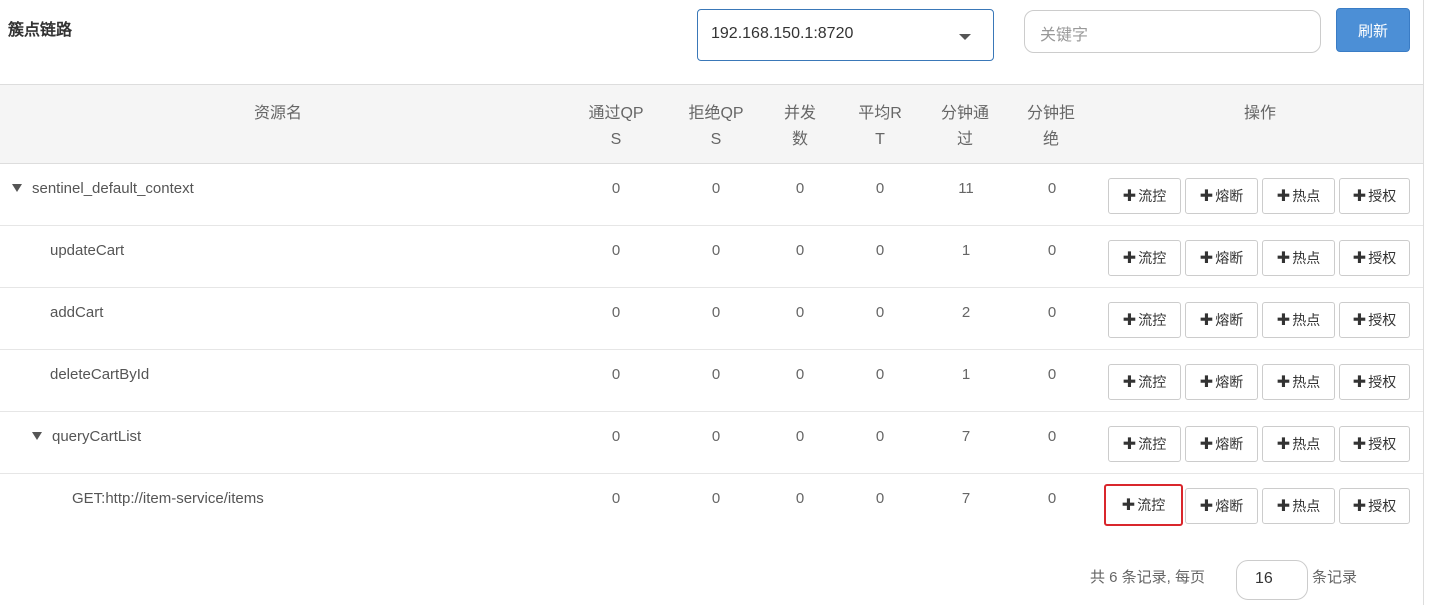 The image size is (1434, 605). Describe the element at coordinates (1423, 302) in the screenshot. I see `panel-border` at that location.